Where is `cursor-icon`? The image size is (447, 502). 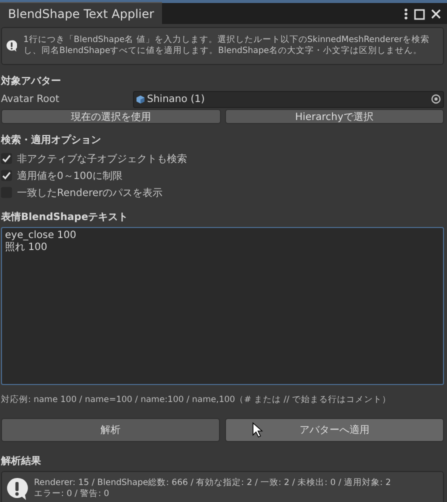
cursor-icon is located at coordinates (257, 430).